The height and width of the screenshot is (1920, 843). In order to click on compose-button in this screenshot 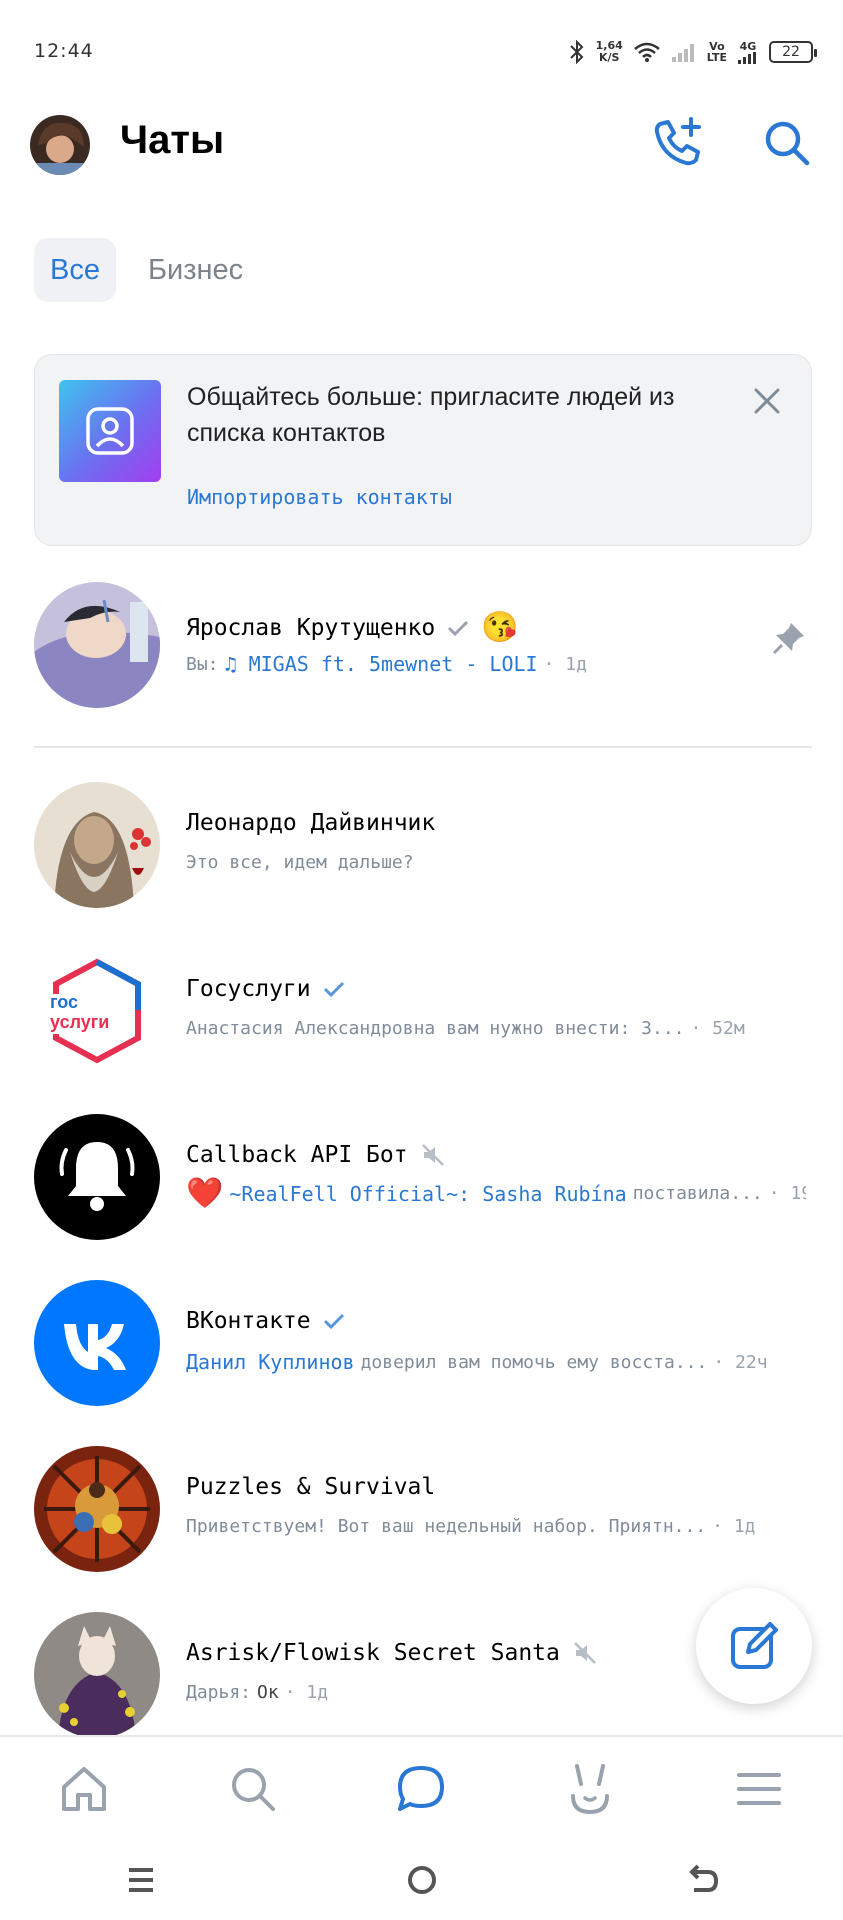, I will do `click(754, 1646)`.